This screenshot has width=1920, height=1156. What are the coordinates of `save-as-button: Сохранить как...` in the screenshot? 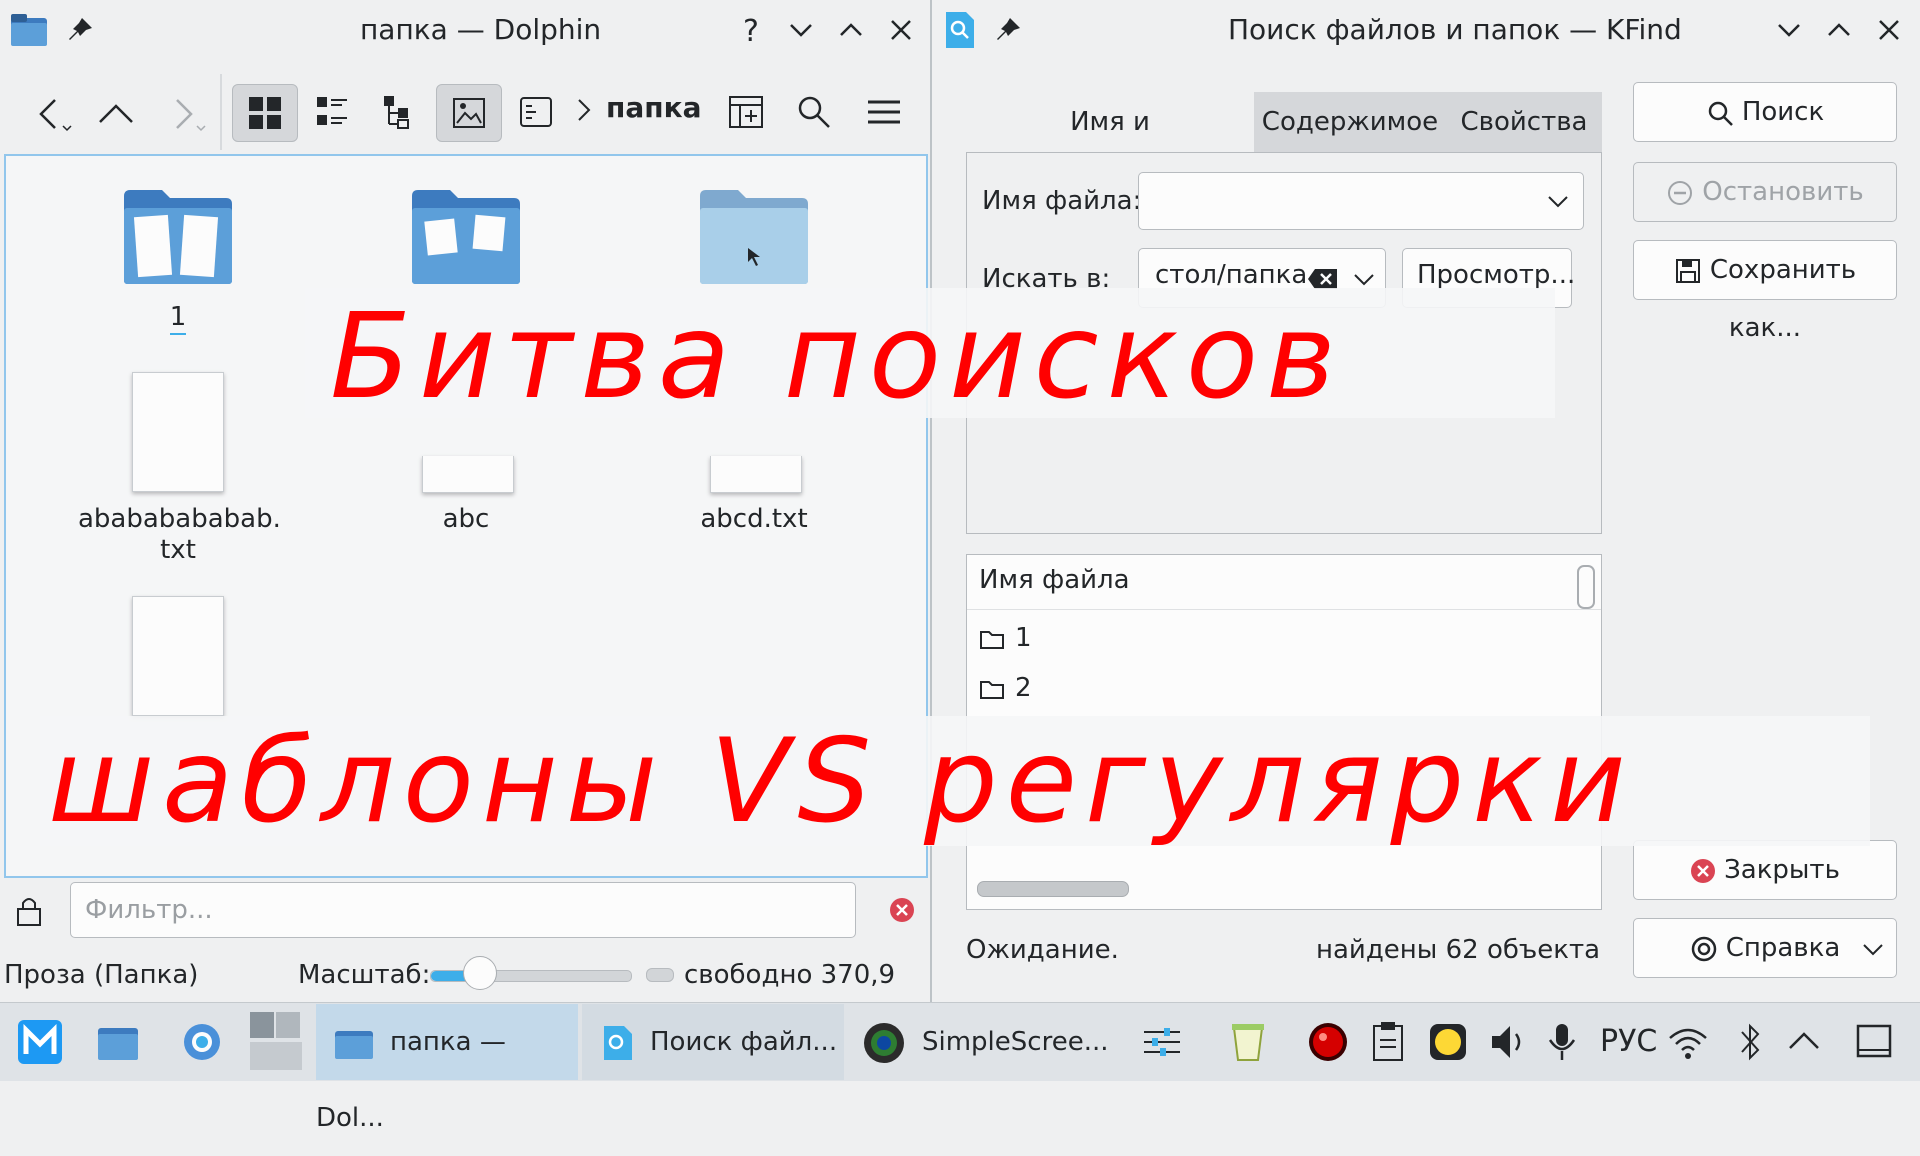 It's located at (1765, 291).